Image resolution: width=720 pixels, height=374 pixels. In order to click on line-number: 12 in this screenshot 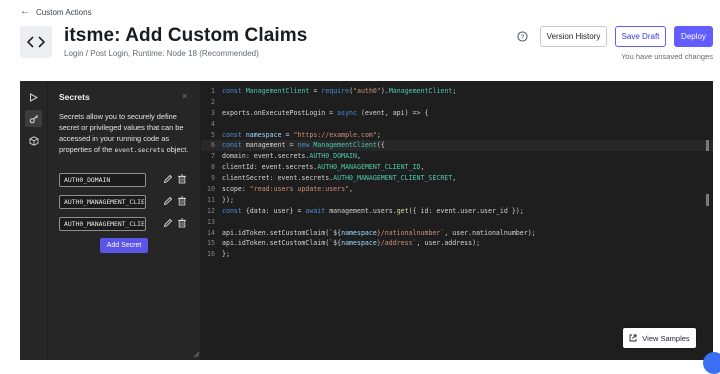, I will do `click(211, 210)`.